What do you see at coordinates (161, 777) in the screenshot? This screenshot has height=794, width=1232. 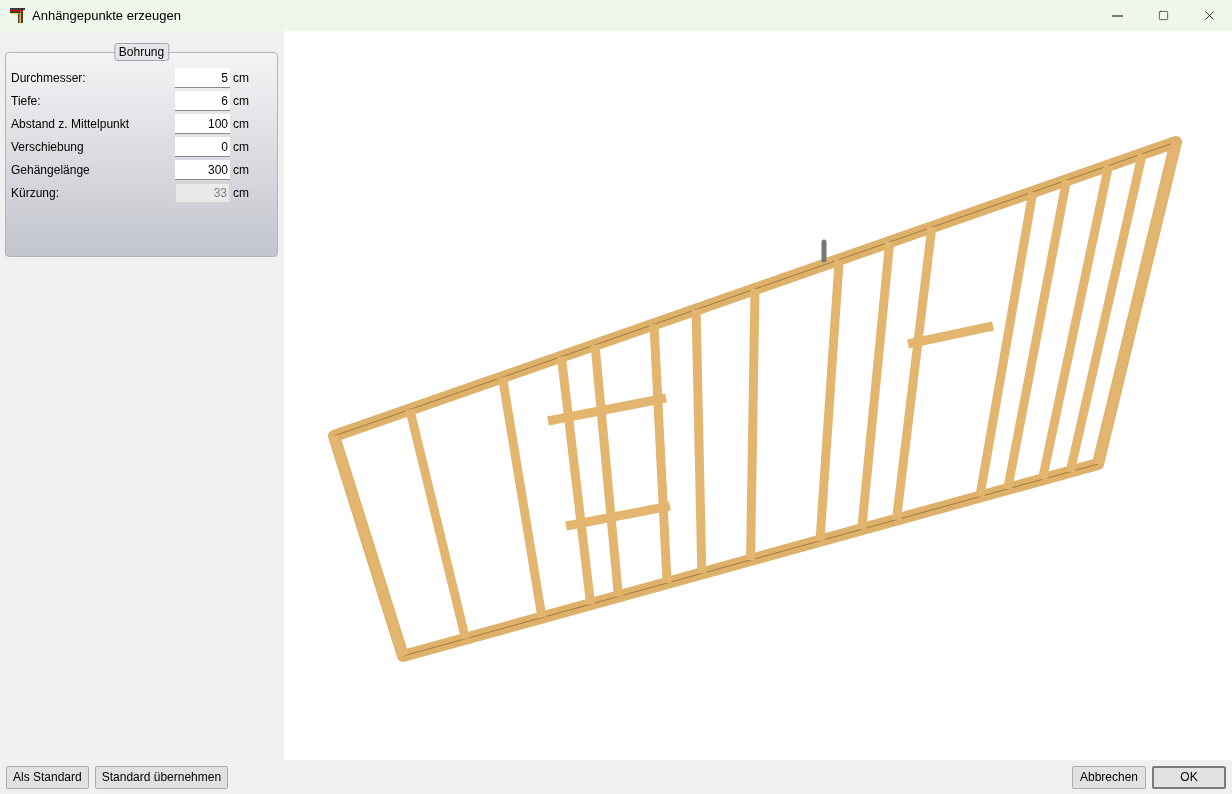 I see `footer-button: Standard übernehmen` at bounding box center [161, 777].